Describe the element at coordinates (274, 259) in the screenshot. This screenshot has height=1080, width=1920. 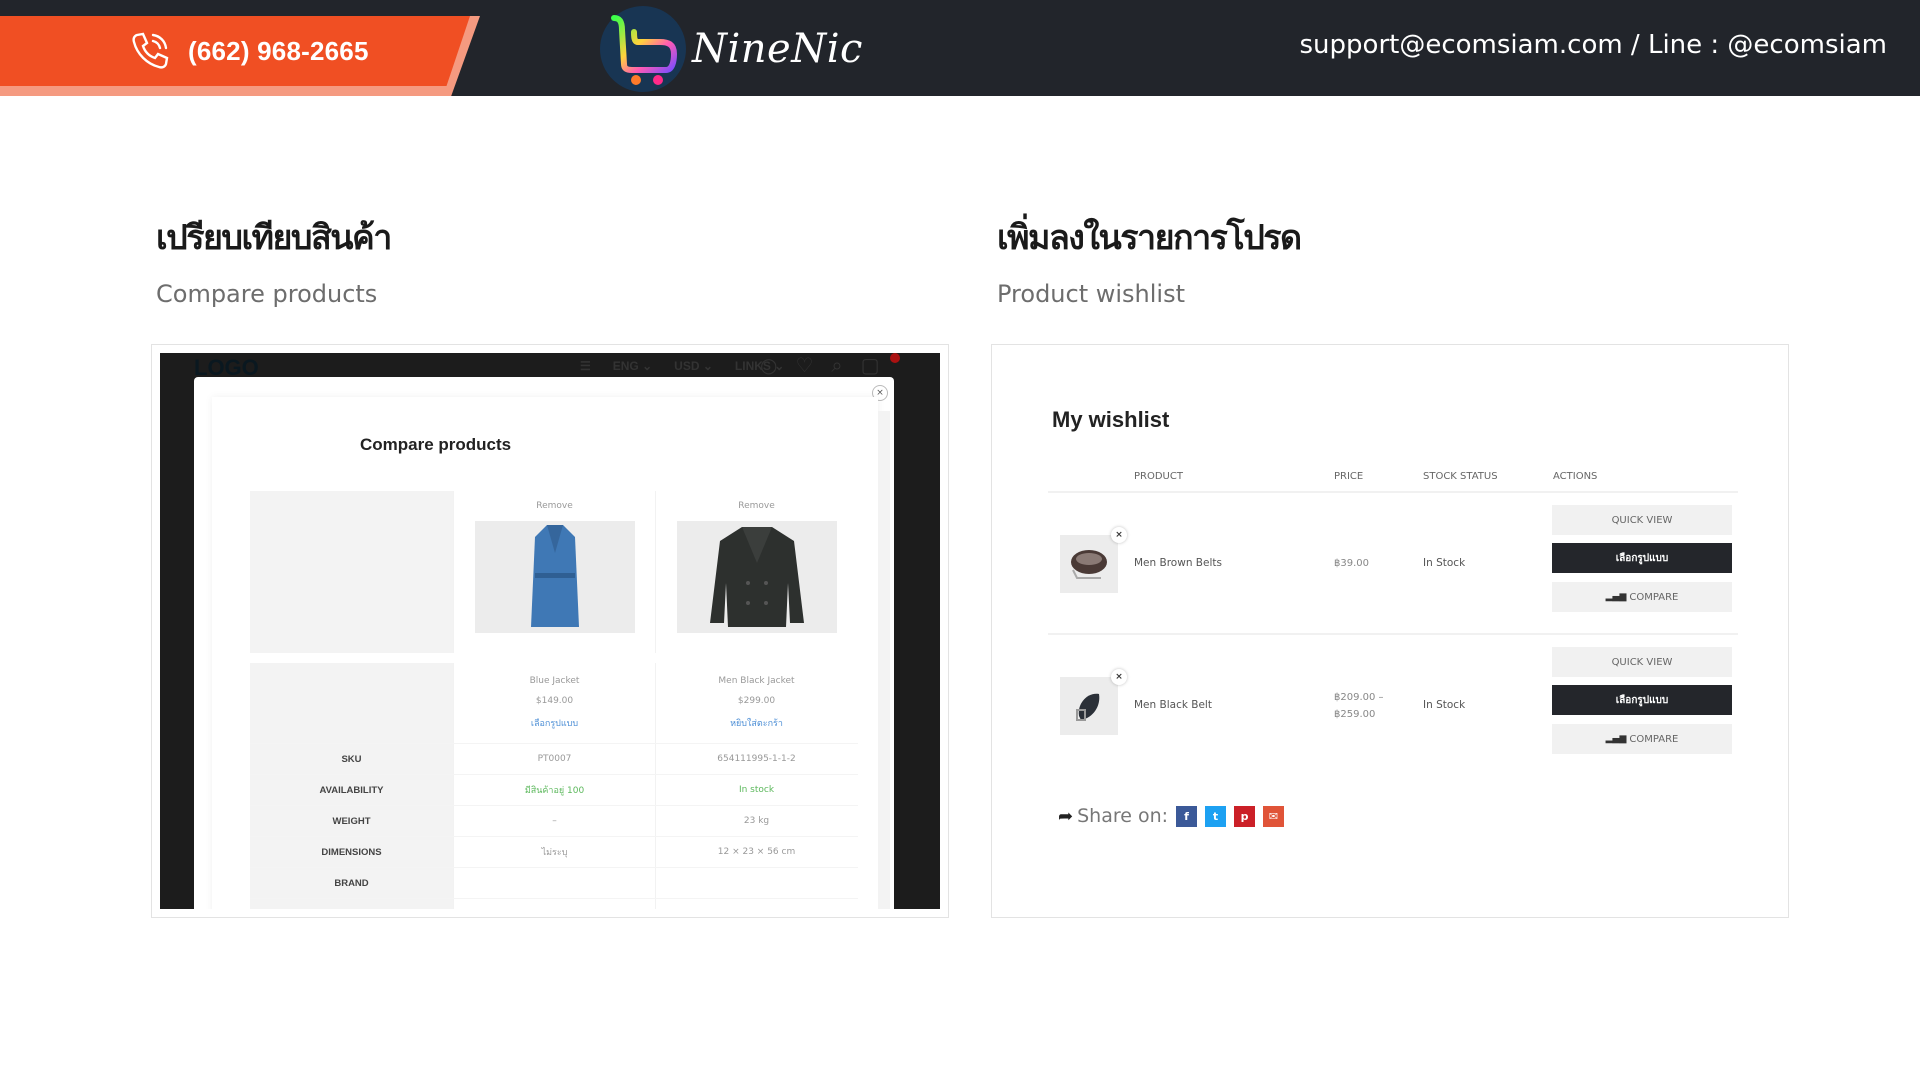
I see `compare-section-heading: เปรียบเทียบสินค้า Compare products` at that location.